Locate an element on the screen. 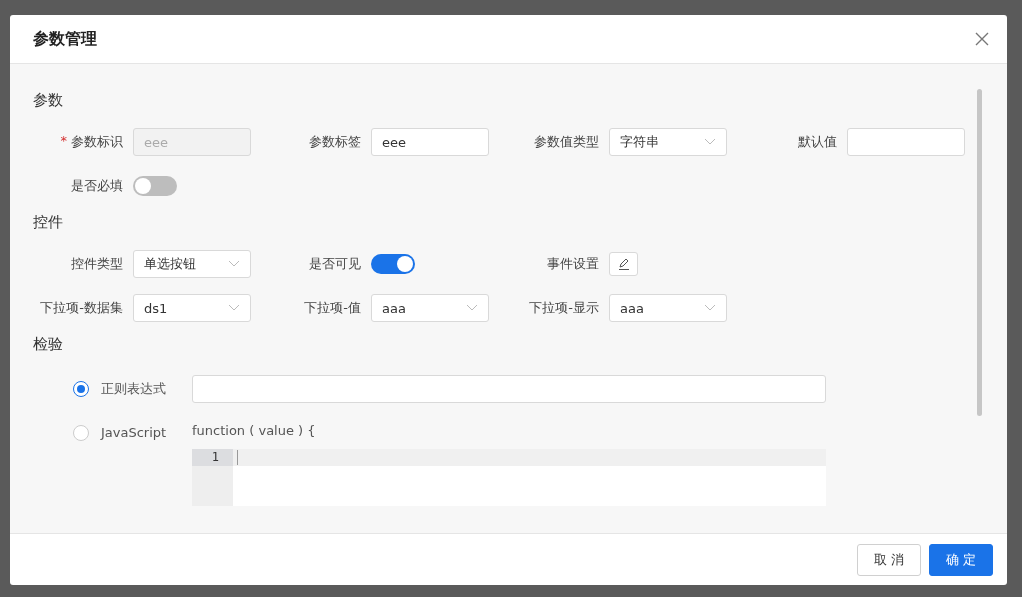 The width and height of the screenshot is (1022, 597). edit-button is located at coordinates (623, 264).